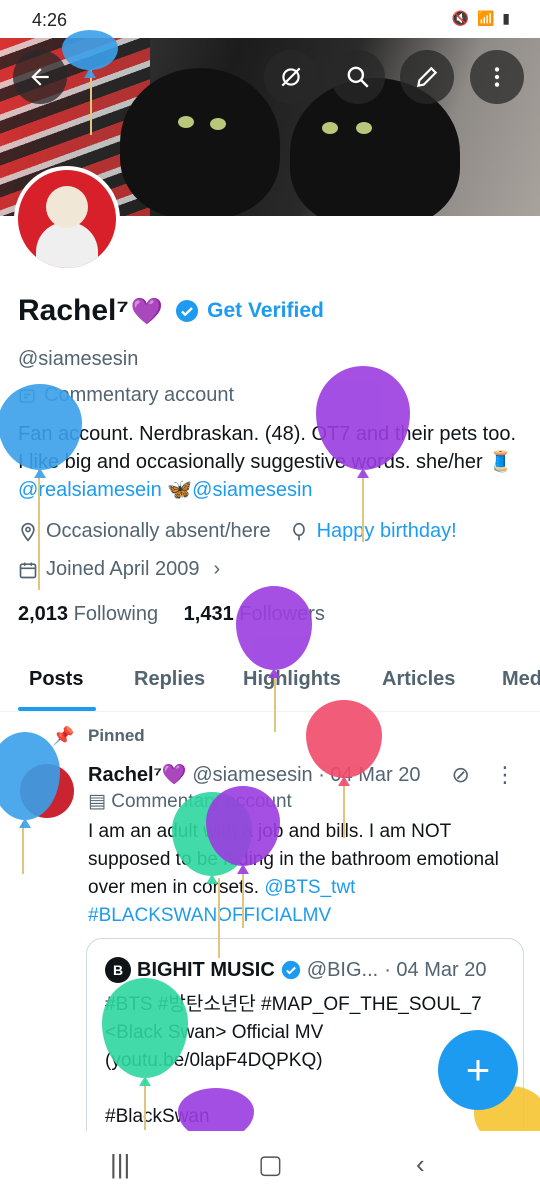 The width and height of the screenshot is (540, 1199). I want to click on tab-highlights: Highlights, so click(292, 679).